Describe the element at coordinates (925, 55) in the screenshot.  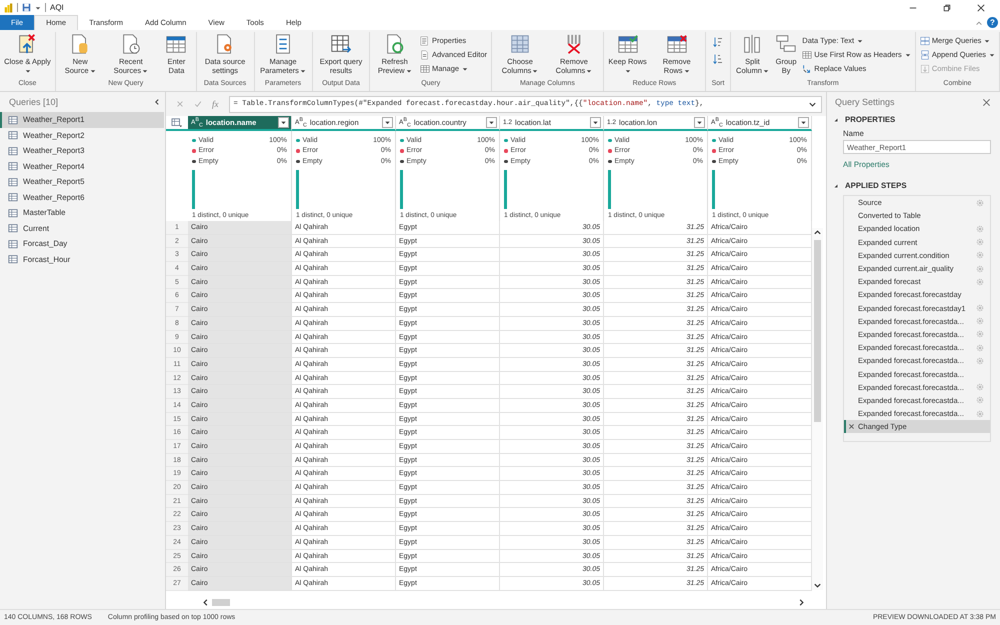
I see `append-icon` at that location.